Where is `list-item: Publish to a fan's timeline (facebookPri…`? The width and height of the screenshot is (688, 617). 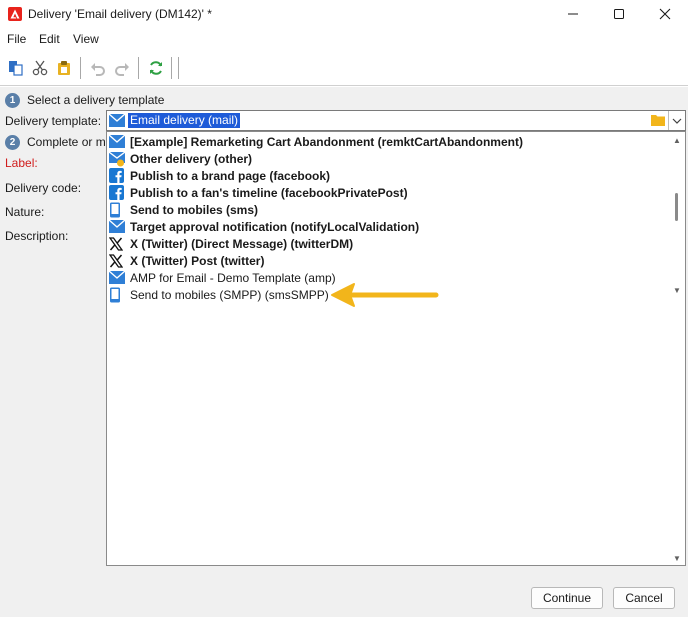
list-item: Publish to a fan's timeline (facebookPri… is located at coordinates (389, 192).